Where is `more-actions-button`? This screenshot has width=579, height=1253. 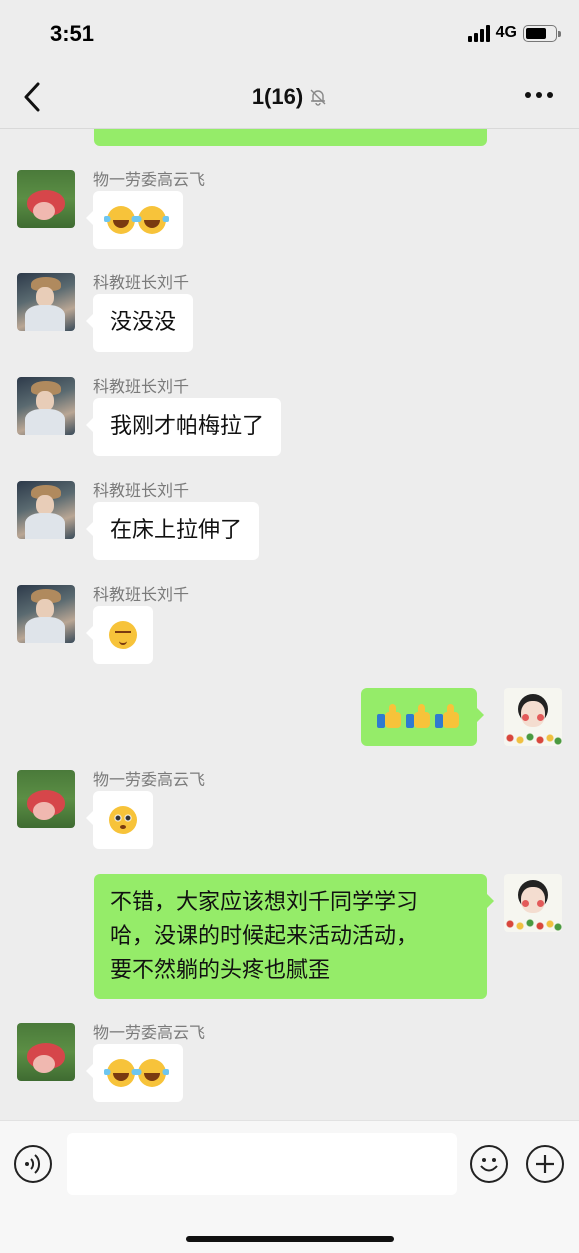 more-actions-button is located at coordinates (545, 1164).